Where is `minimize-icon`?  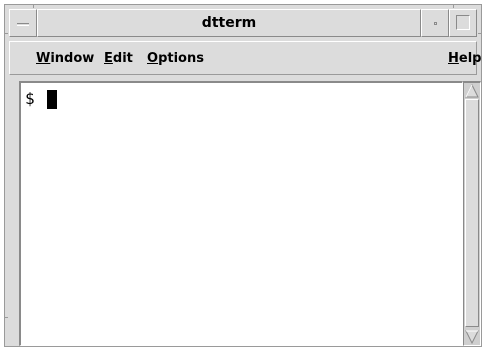 minimize-icon is located at coordinates (435, 23).